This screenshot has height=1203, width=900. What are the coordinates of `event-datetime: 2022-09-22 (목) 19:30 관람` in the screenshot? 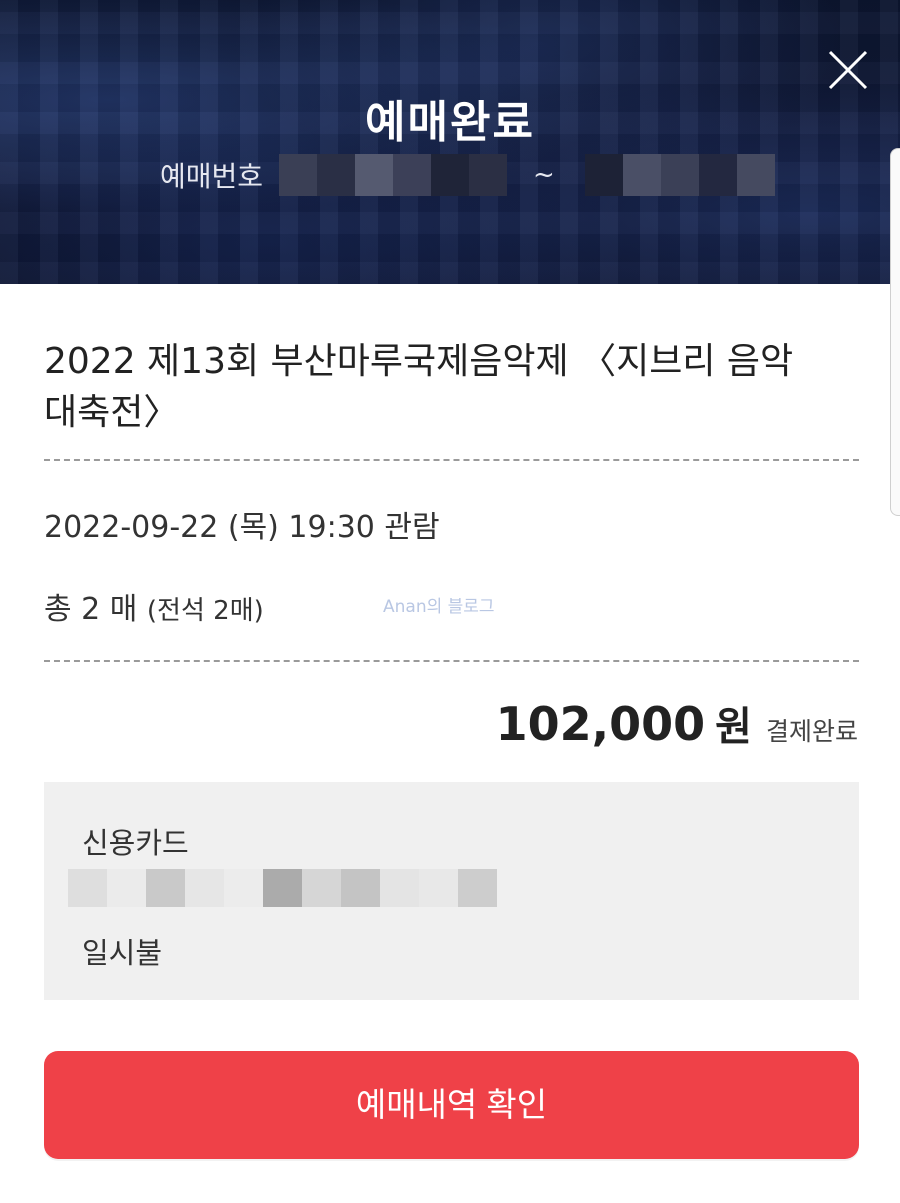 It's located at (242, 527).